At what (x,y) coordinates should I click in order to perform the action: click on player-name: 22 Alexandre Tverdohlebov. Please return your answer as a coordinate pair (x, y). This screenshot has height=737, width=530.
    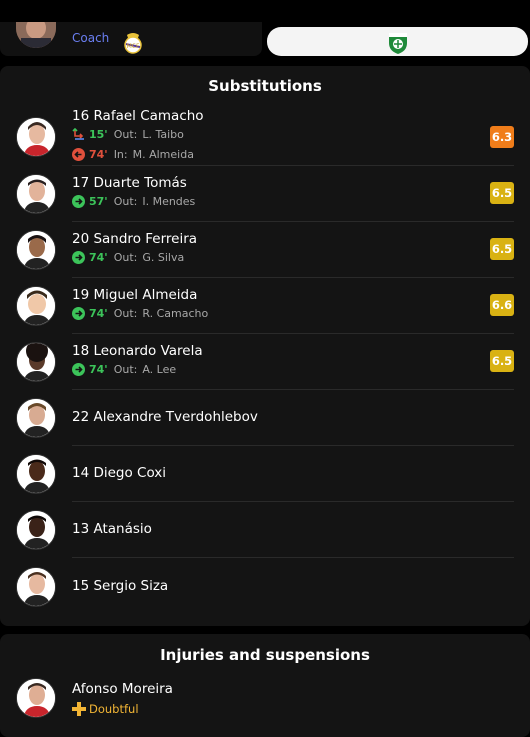
    Looking at the image, I should click on (165, 417).